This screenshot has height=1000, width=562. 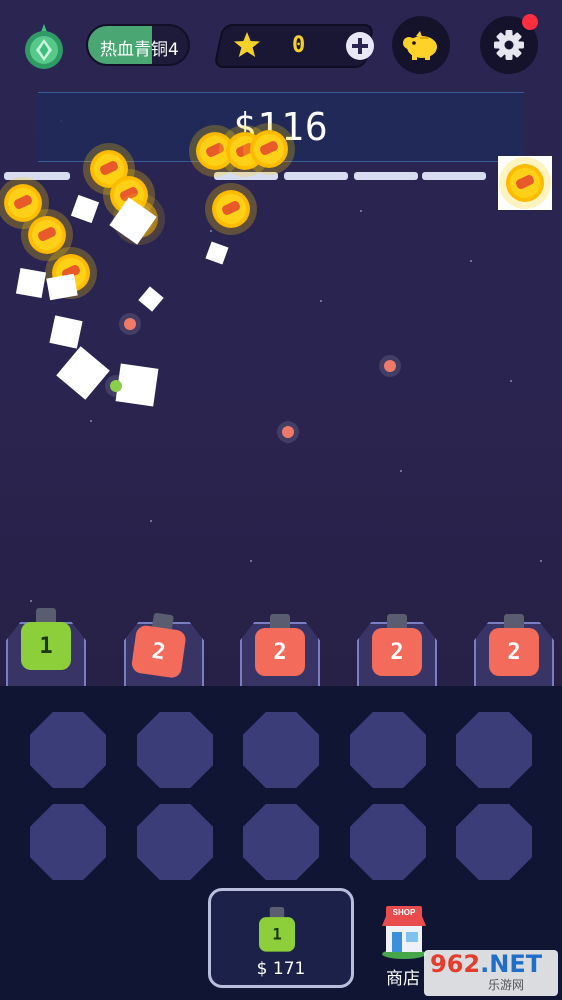 I want to click on watermark-brand-suffix: .NET, so click(x=511, y=964).